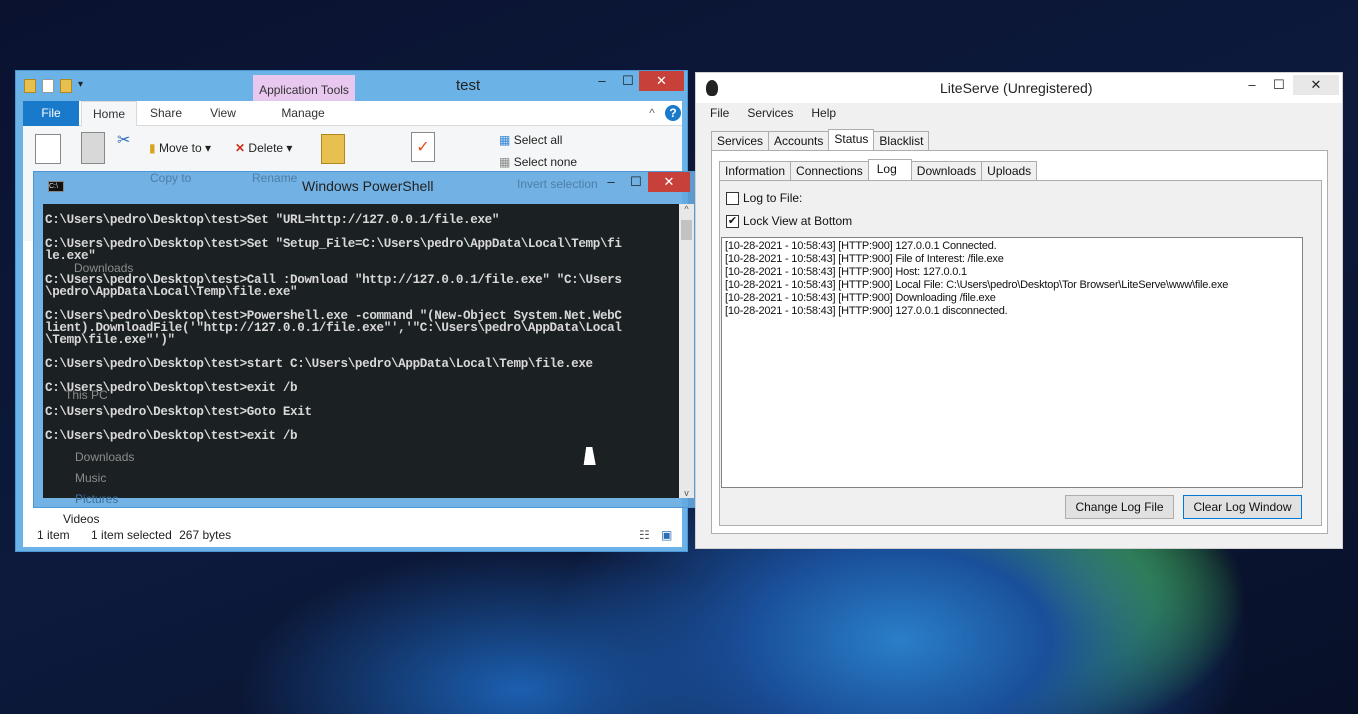 The width and height of the screenshot is (1358, 714). What do you see at coordinates (901, 141) in the screenshot?
I see `tab-blacklist: Blacklist` at bounding box center [901, 141].